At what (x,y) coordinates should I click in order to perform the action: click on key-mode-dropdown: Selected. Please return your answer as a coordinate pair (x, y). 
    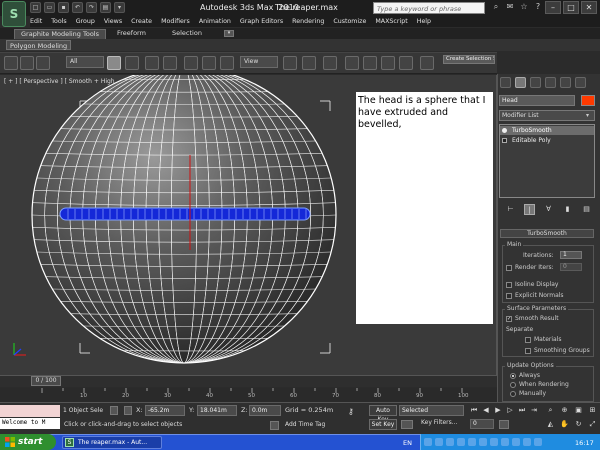
    Looking at the image, I should click on (431, 410).